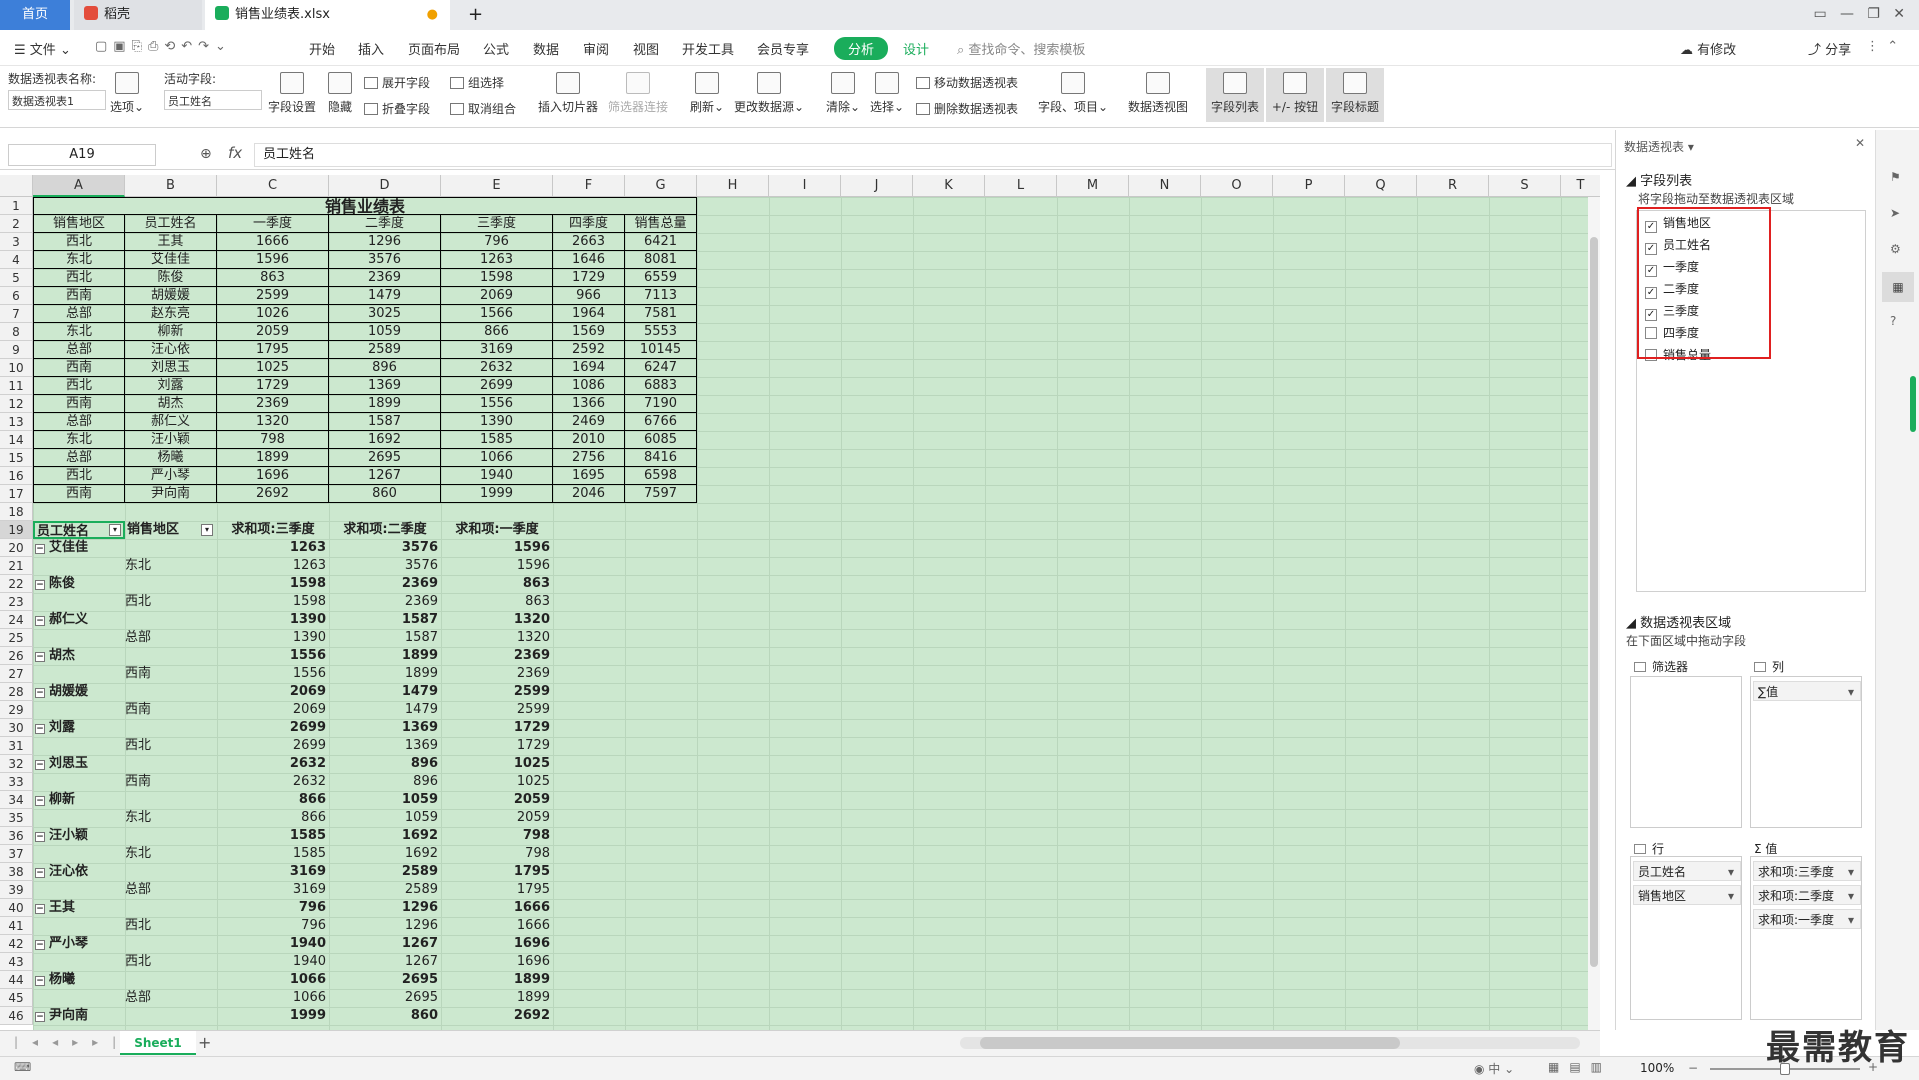 The width and height of the screenshot is (1919, 1080). I want to click on table-cell: 2692, so click(273, 494).